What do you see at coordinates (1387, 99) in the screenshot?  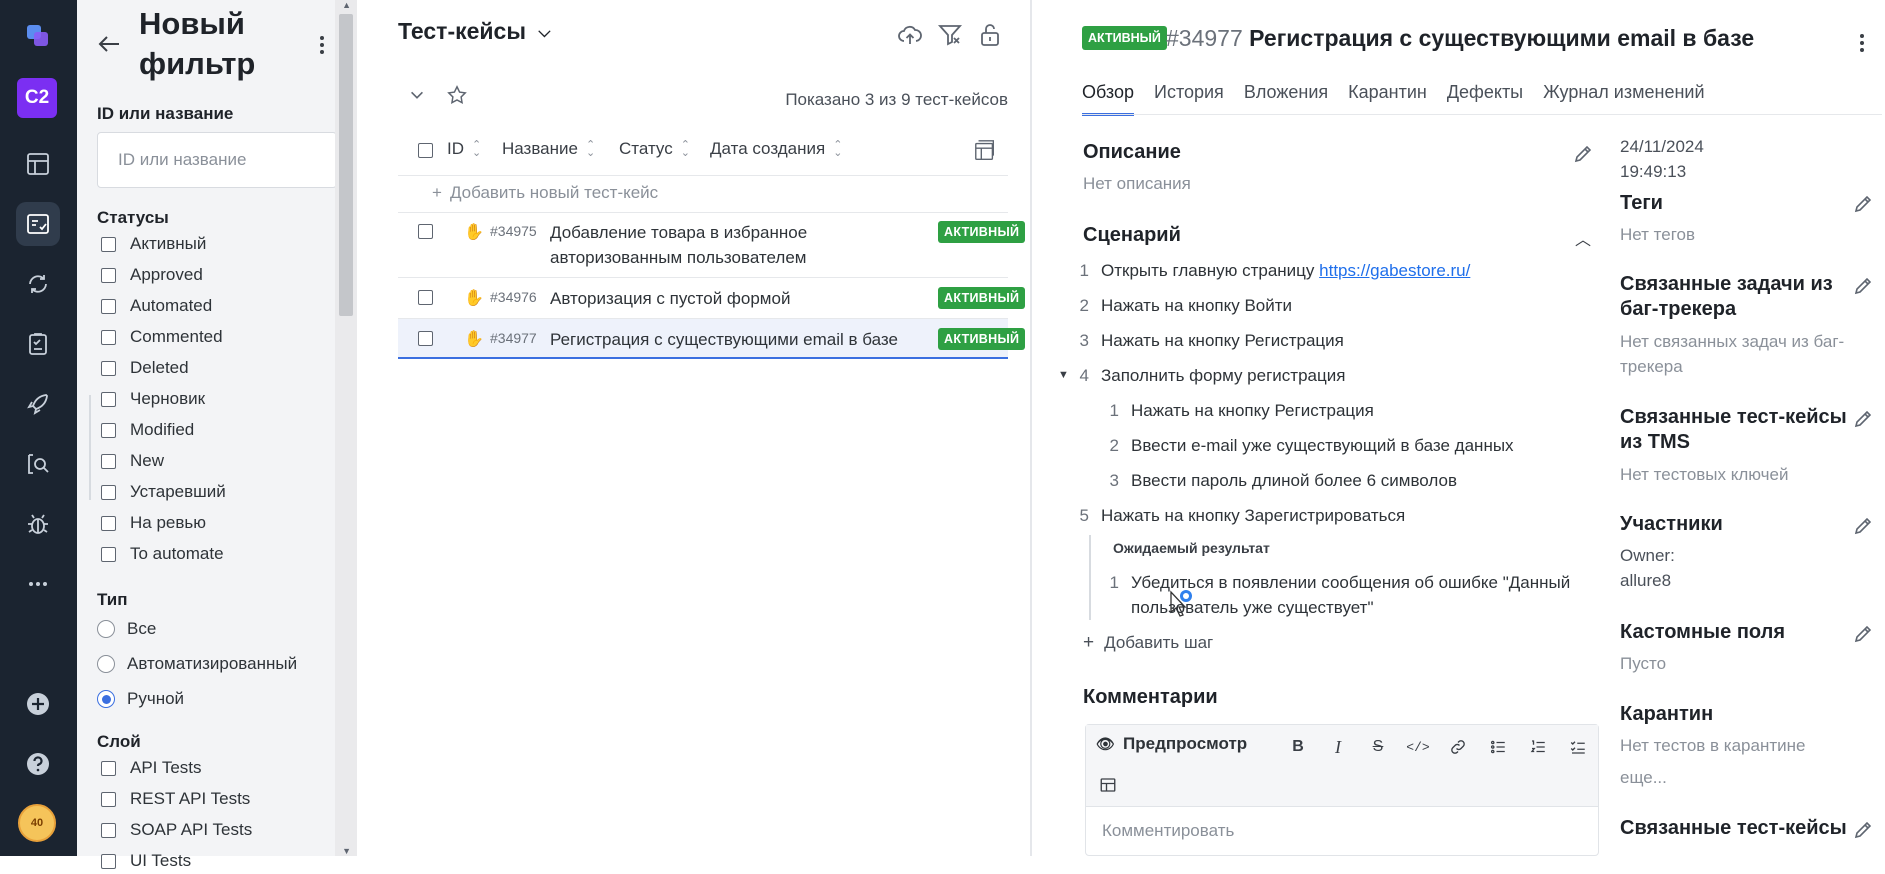 I see `tab-quarantine: Карантин` at bounding box center [1387, 99].